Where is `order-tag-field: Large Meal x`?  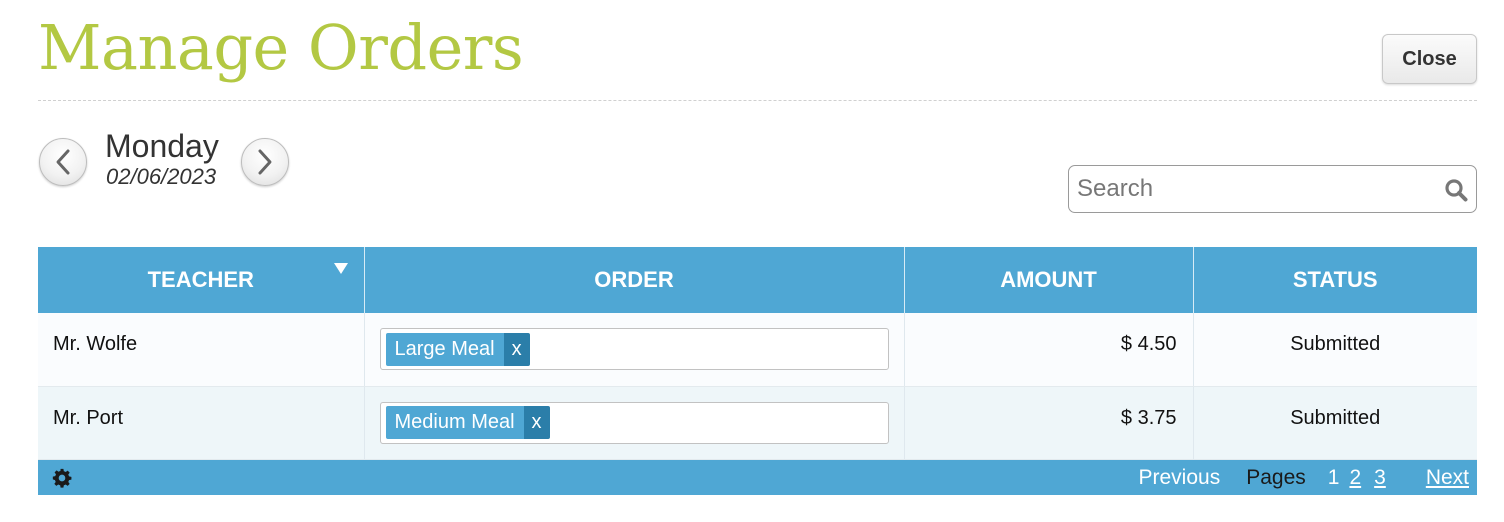 order-tag-field: Large Meal x is located at coordinates (634, 349).